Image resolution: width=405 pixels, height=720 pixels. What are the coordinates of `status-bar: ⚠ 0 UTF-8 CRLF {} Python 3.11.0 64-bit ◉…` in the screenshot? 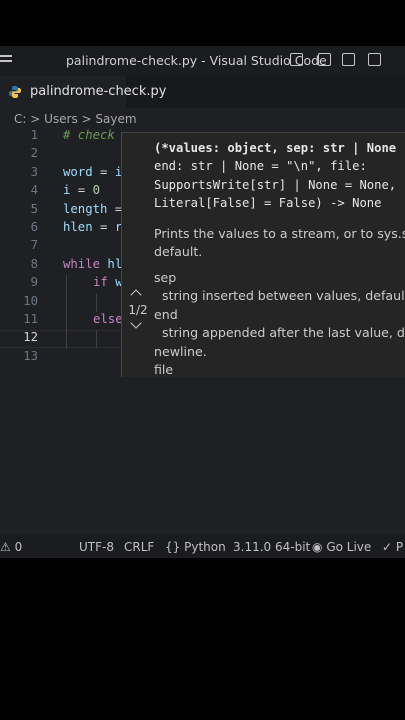 It's located at (202, 546).